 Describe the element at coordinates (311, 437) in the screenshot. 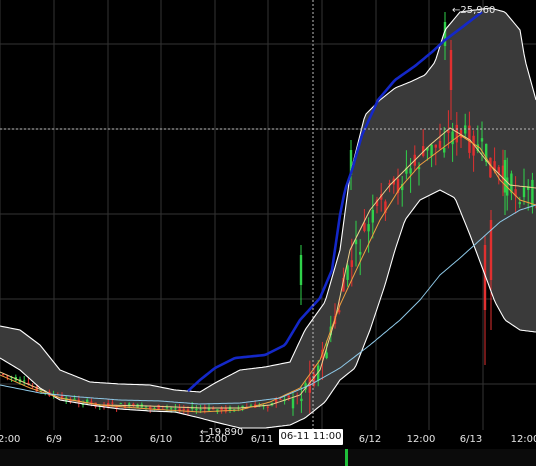

I see `crosshair-time-label: 06-11 11:00` at that location.